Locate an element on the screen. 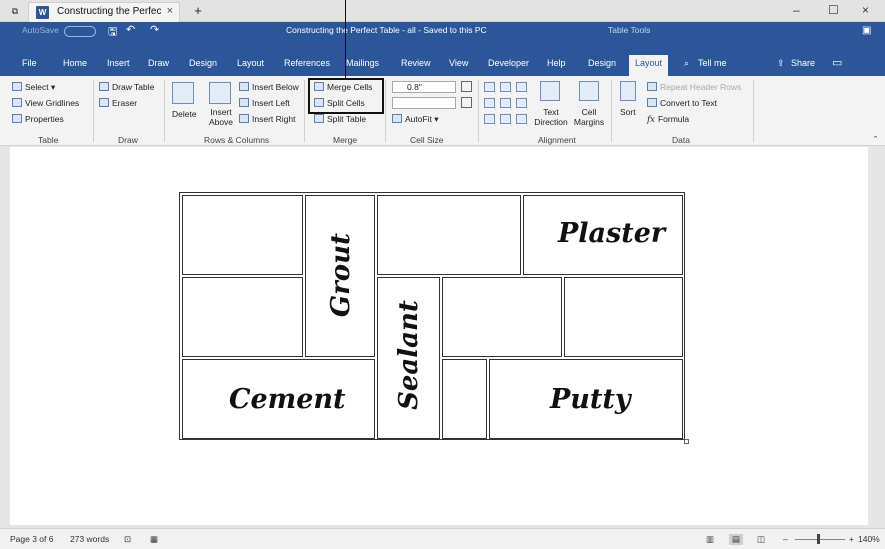 The height and width of the screenshot is (549, 885). distribute-rows-icon is located at coordinates (466, 86).